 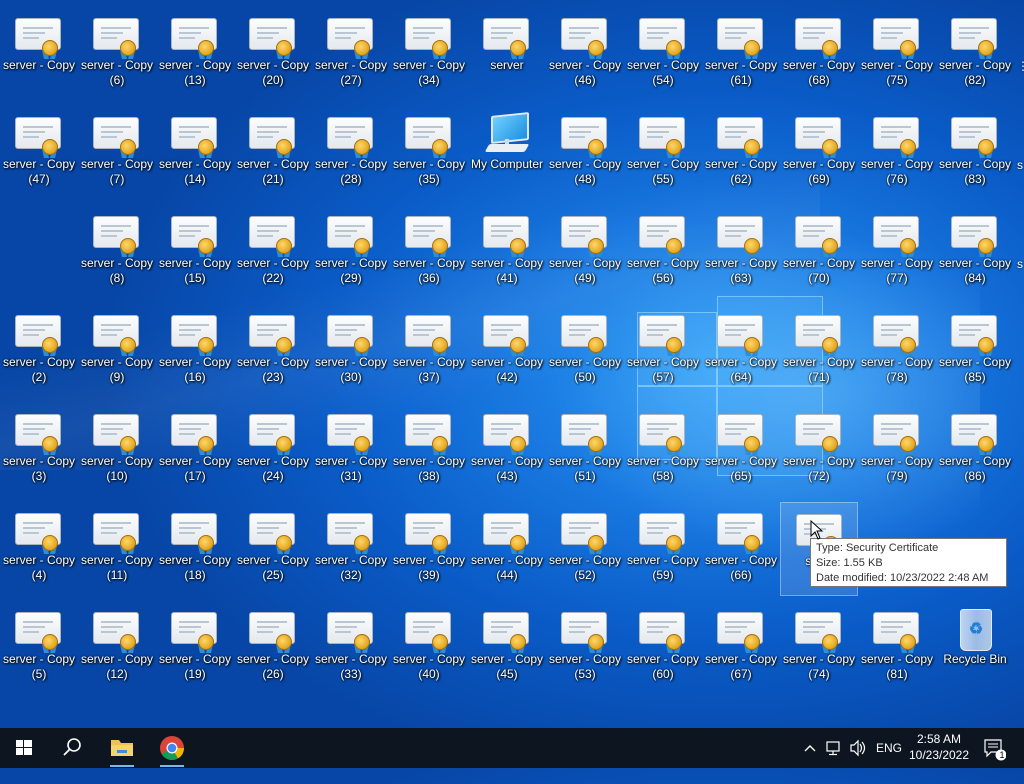 I want to click on certificate-file-icon-item: server - Copy (65), so click(x=741, y=450).